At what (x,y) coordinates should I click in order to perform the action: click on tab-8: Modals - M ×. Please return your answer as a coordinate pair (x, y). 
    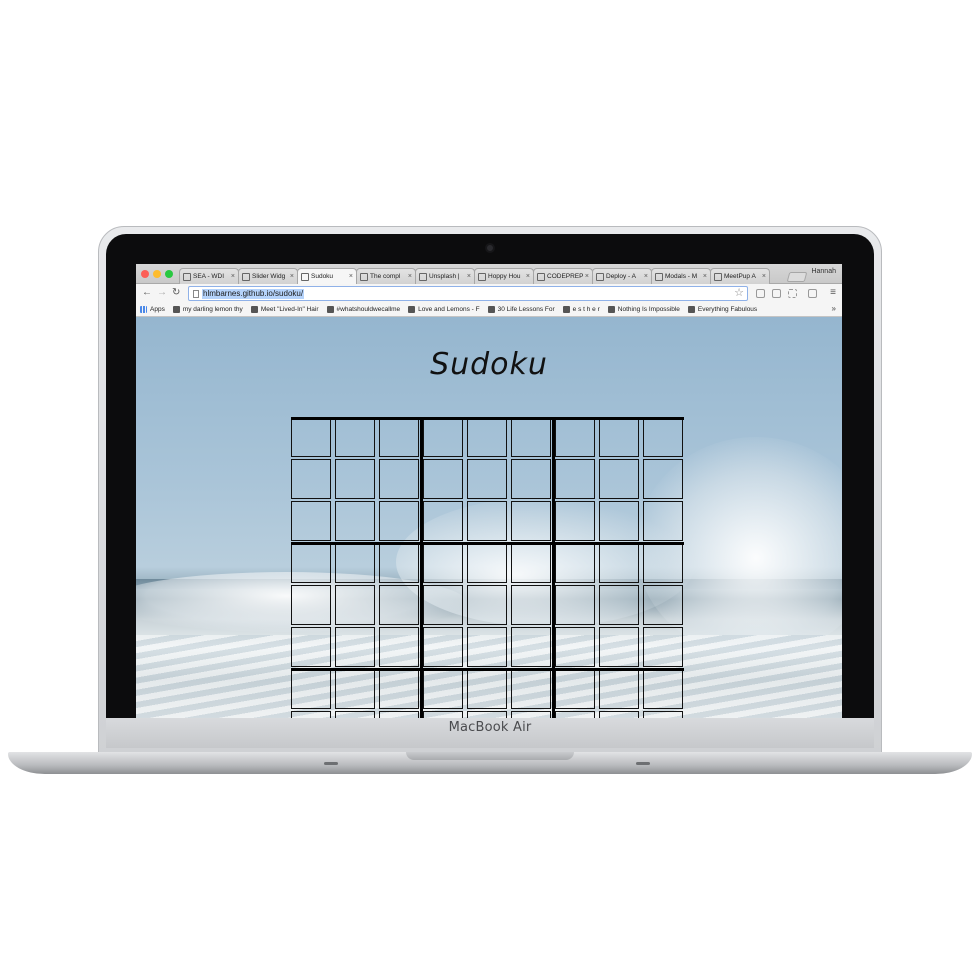
    Looking at the image, I should click on (681, 276).